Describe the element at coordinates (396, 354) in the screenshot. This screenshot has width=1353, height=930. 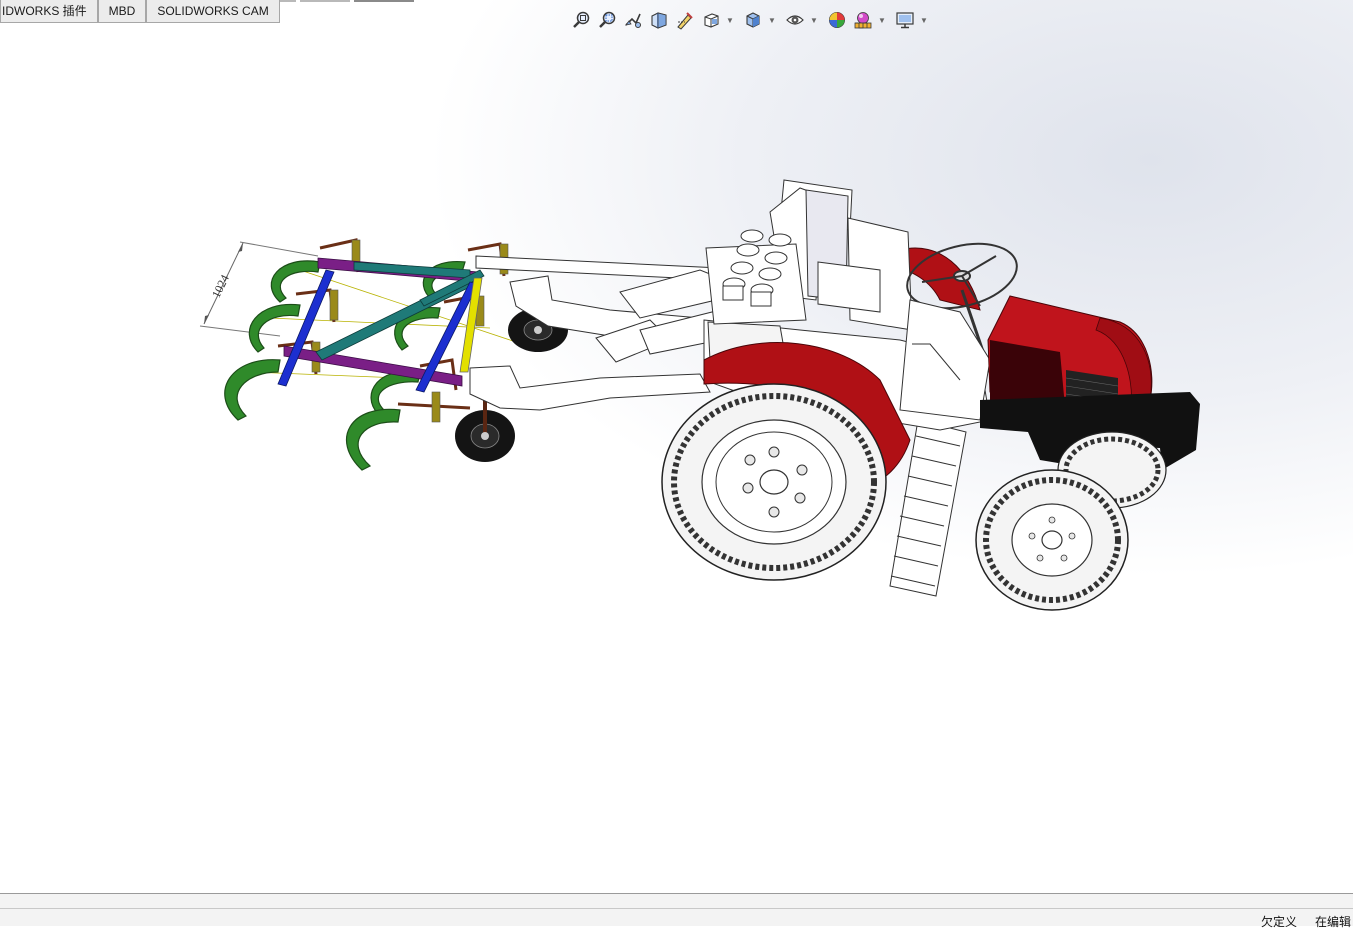
I see `cultivator-implement` at that location.